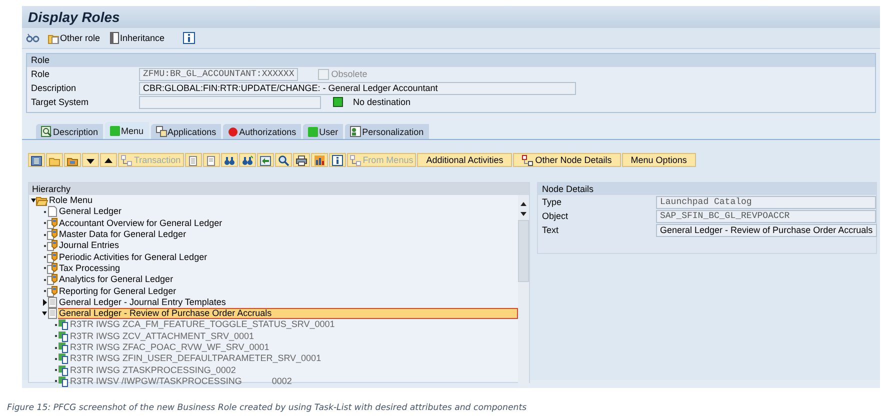 This screenshot has width=890, height=417. Describe the element at coordinates (766, 216) in the screenshot. I see `detail-field: SAP_SFIN_BC_GL_REVPOACCR` at that location.